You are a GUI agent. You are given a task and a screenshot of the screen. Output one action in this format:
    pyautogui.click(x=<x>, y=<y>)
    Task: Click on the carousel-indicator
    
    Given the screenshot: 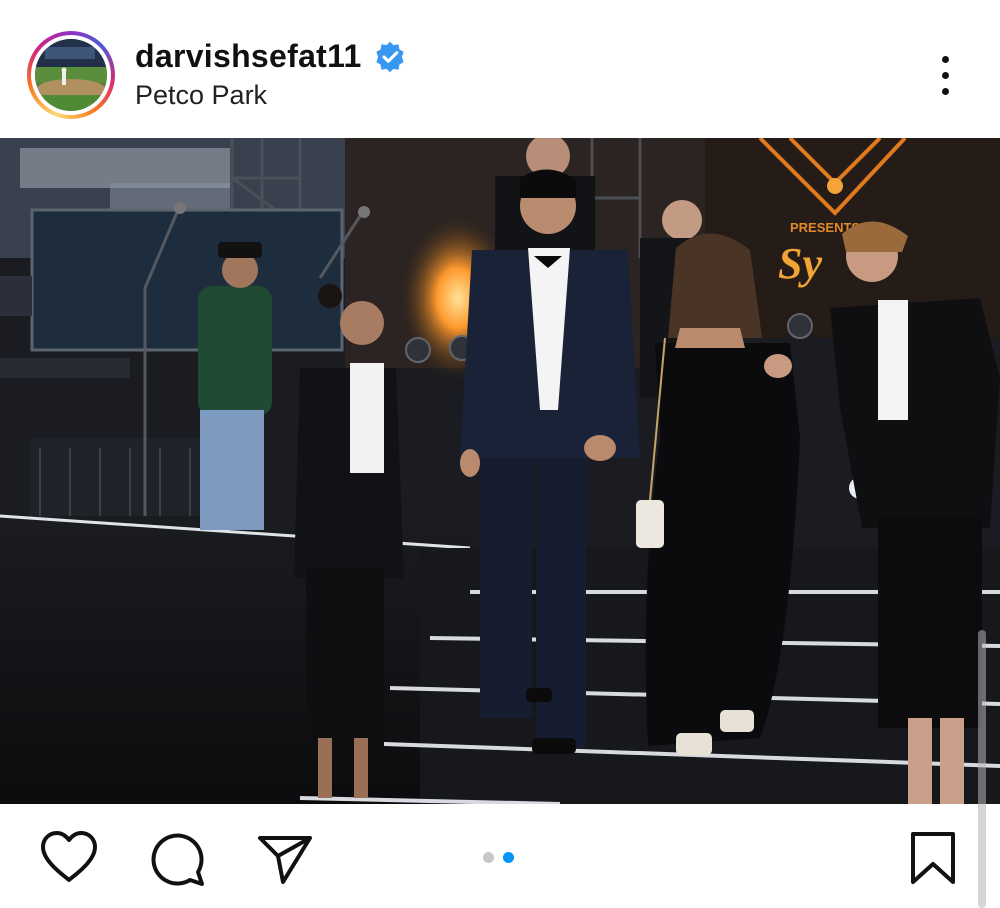 What is the action you would take?
    pyautogui.click(x=503, y=858)
    